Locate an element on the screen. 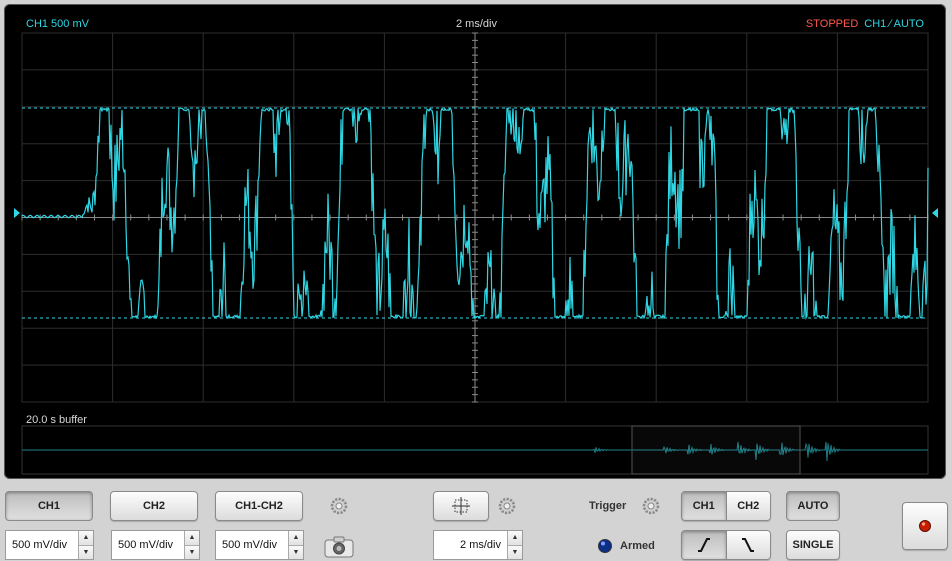 The image size is (952, 561). rising-edge-icon is located at coordinates (703, 545).